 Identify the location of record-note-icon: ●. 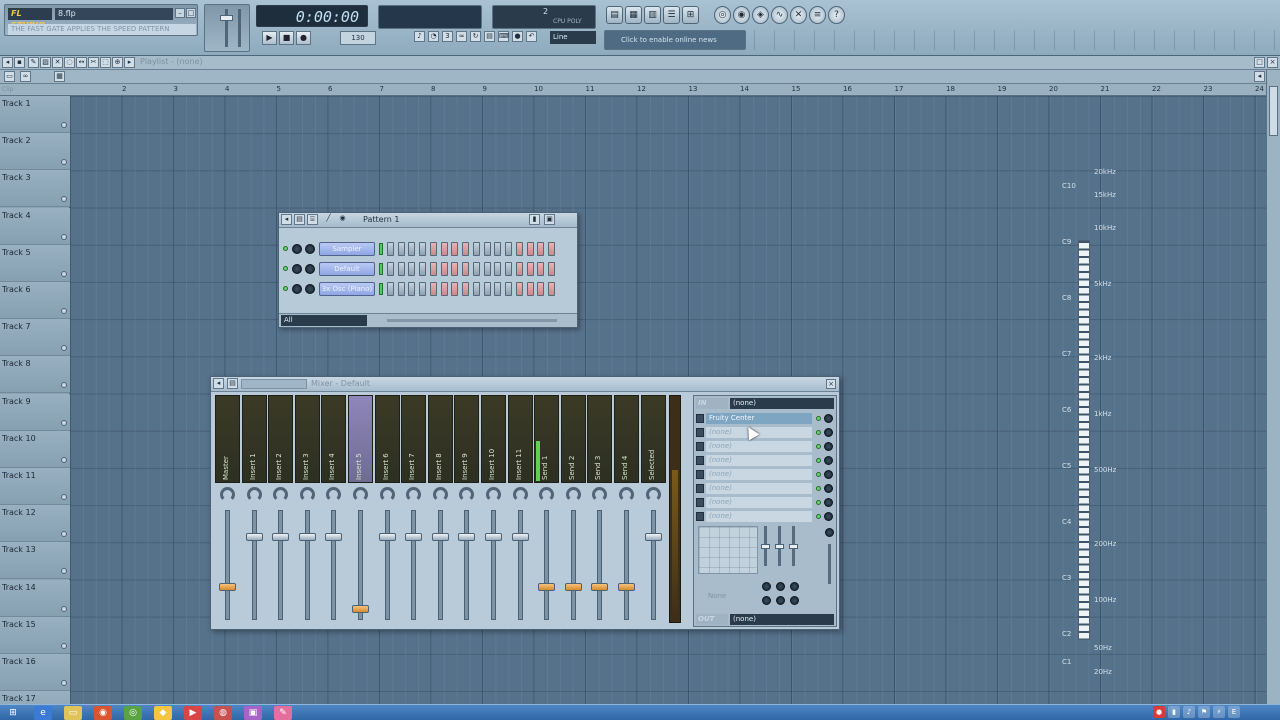
(517, 36).